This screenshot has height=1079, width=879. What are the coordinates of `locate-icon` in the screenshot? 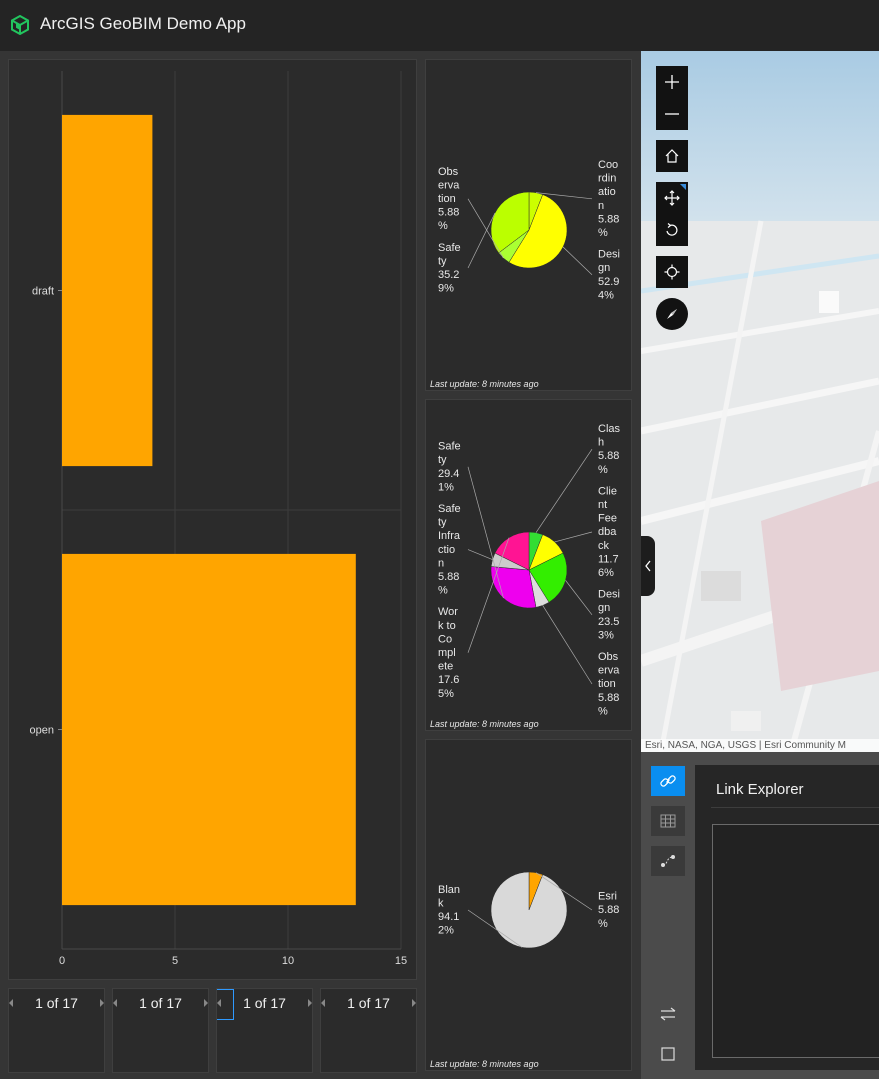 It's located at (672, 272).